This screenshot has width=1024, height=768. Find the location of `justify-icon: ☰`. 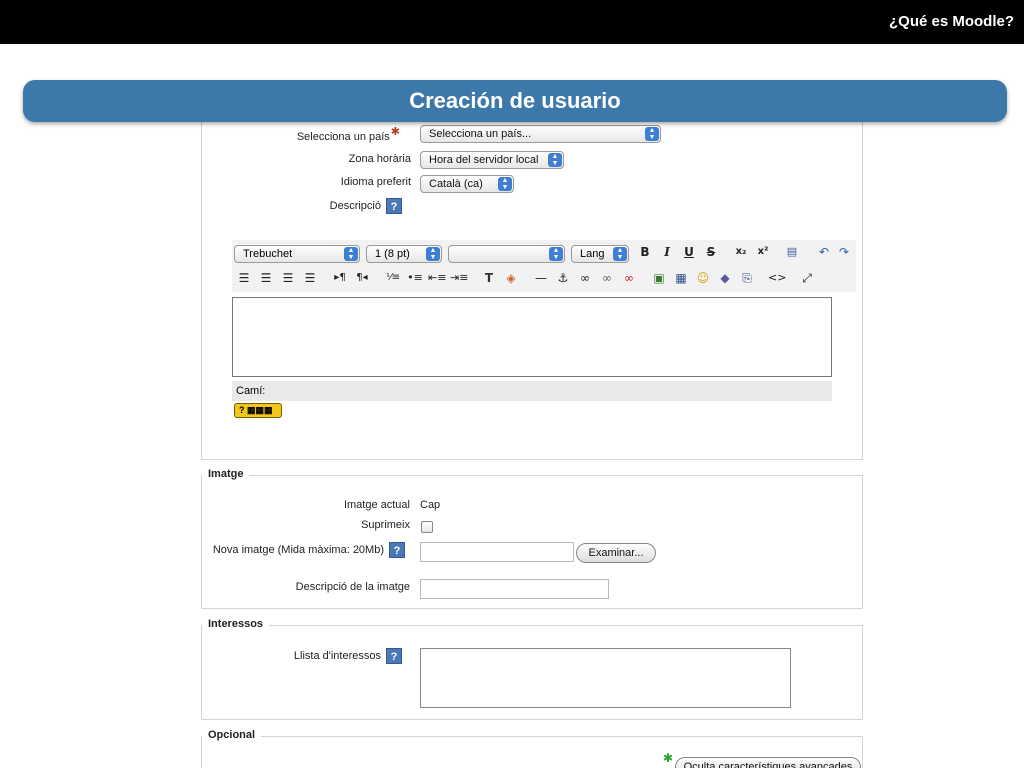

justify-icon: ☰ is located at coordinates (310, 278).